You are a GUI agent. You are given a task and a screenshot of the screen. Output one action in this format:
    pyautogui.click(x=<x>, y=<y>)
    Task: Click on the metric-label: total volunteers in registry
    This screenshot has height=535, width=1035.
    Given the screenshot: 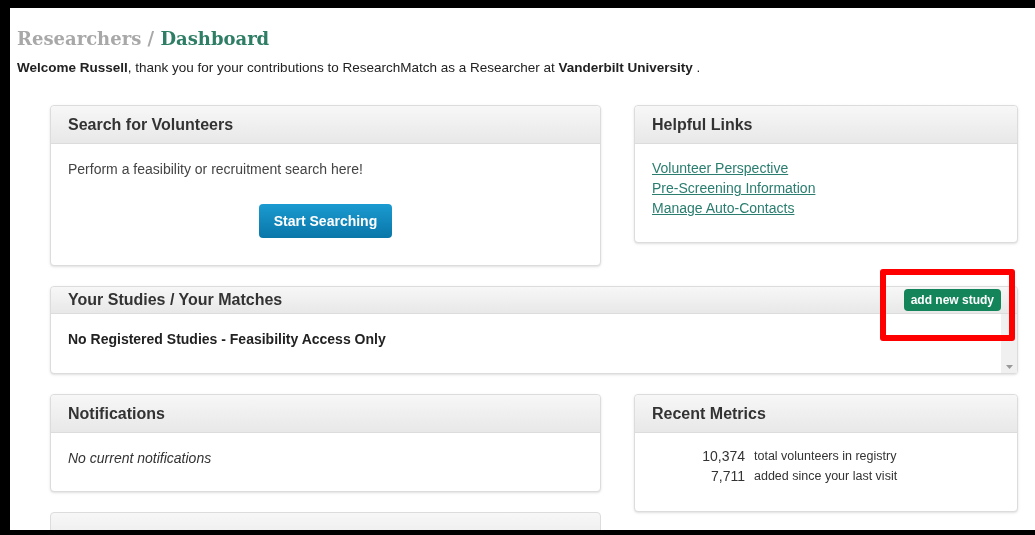 What is the action you would take?
    pyautogui.click(x=825, y=456)
    